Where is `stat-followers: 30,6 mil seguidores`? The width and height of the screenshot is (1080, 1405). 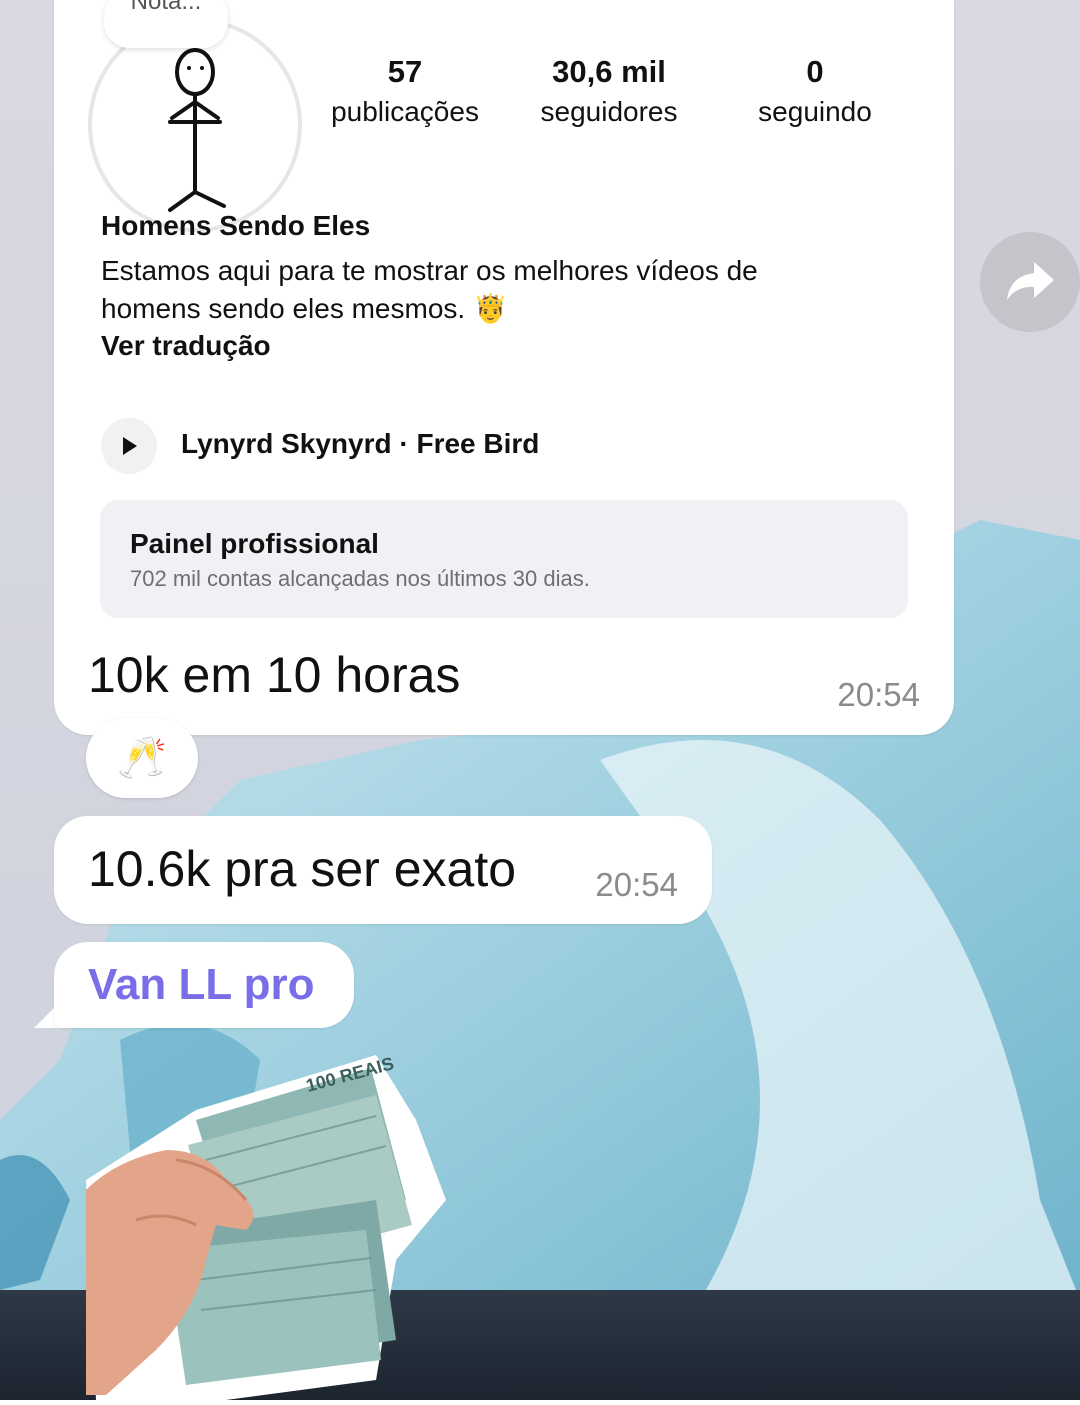
stat-followers: 30,6 mil seguidores is located at coordinates (609, 92).